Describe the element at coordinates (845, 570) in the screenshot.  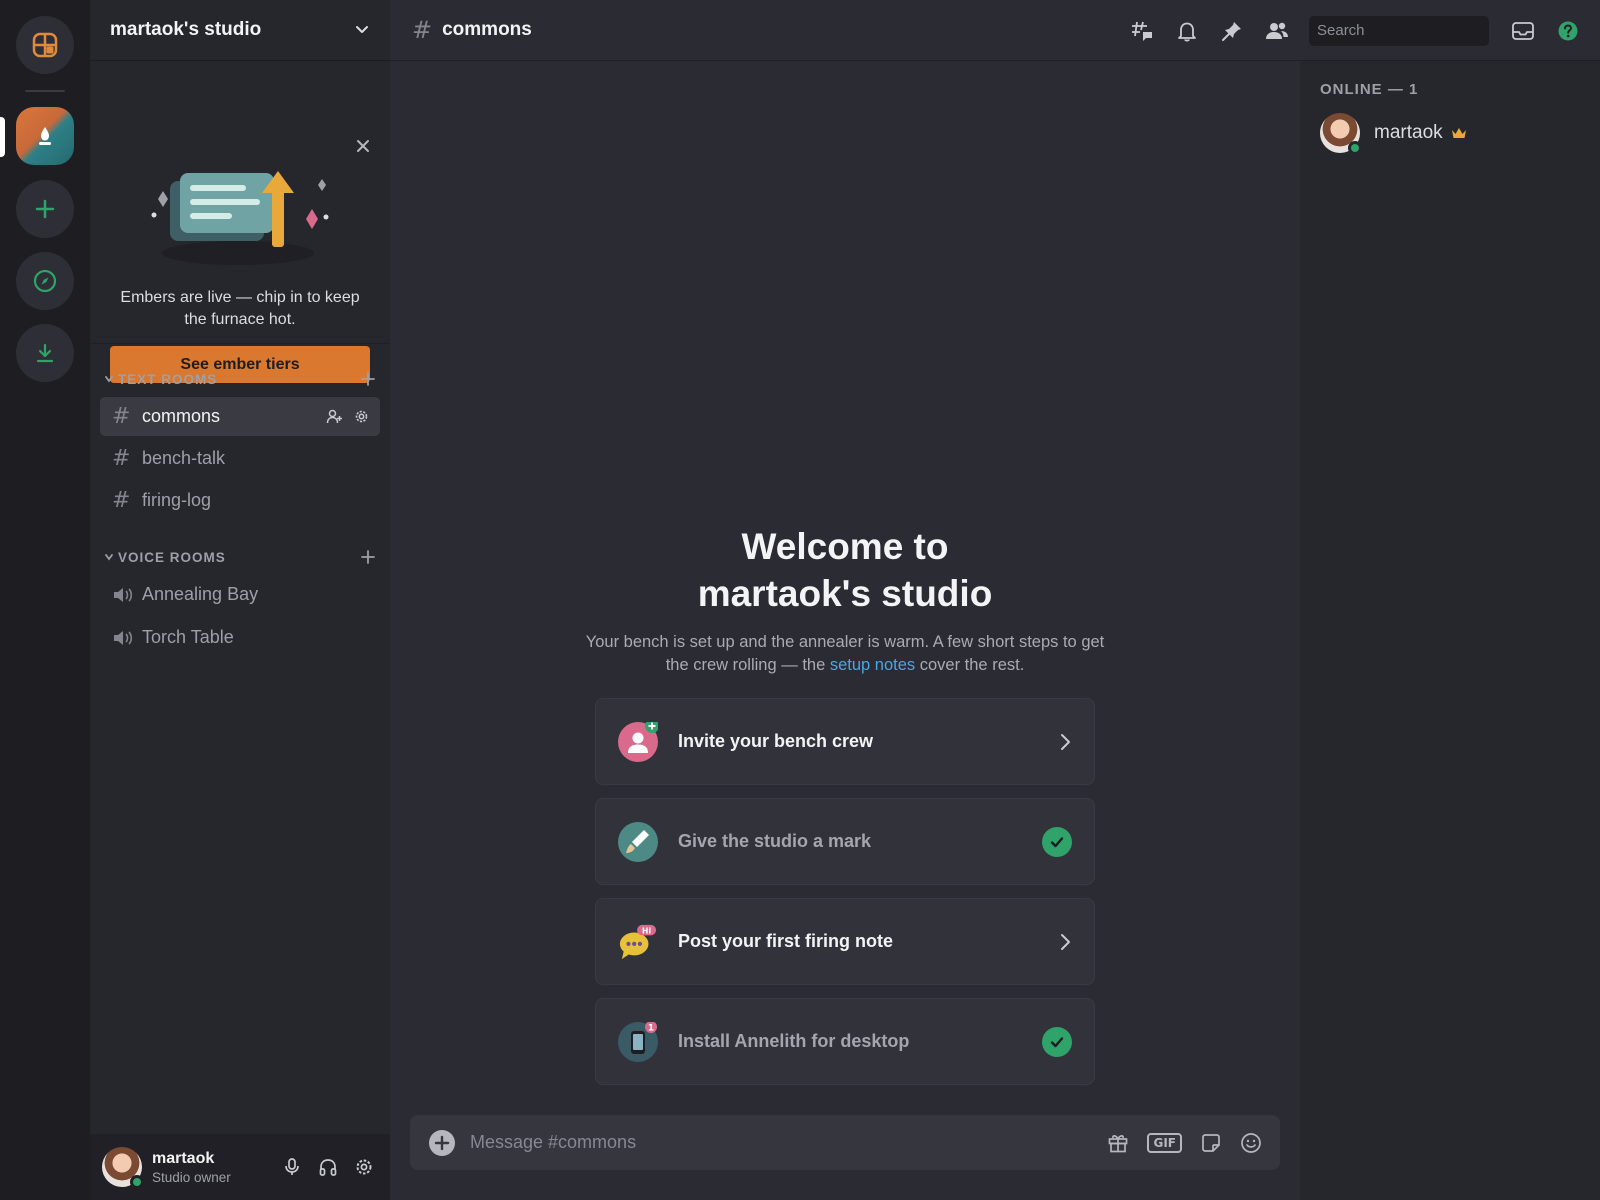
I see `welcome-title: Welcome to martaok's studio` at that location.